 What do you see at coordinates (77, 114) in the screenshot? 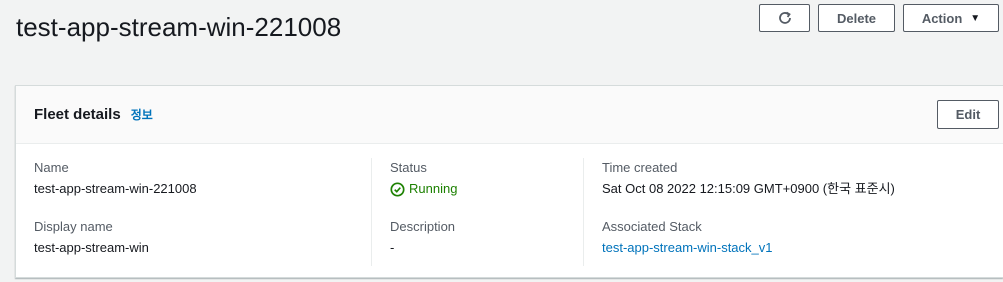
I see `panel-title: Fleet details` at bounding box center [77, 114].